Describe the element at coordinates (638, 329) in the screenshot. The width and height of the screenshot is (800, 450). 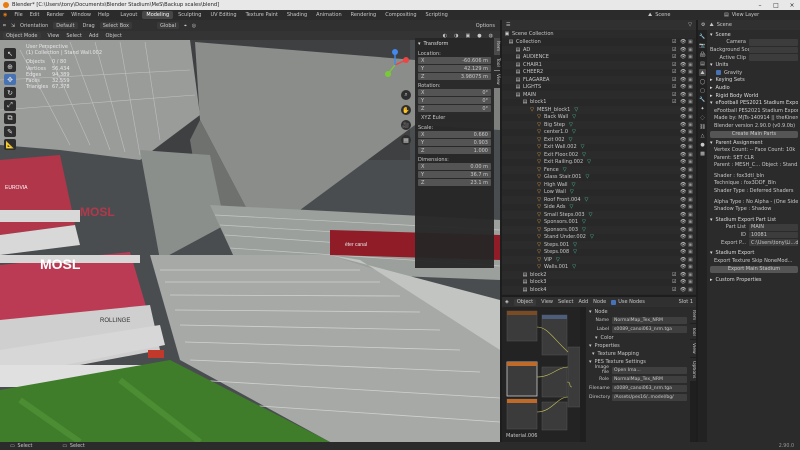
I see `node-label-field: Label s0089_canoi063_nrm.tga` at that location.